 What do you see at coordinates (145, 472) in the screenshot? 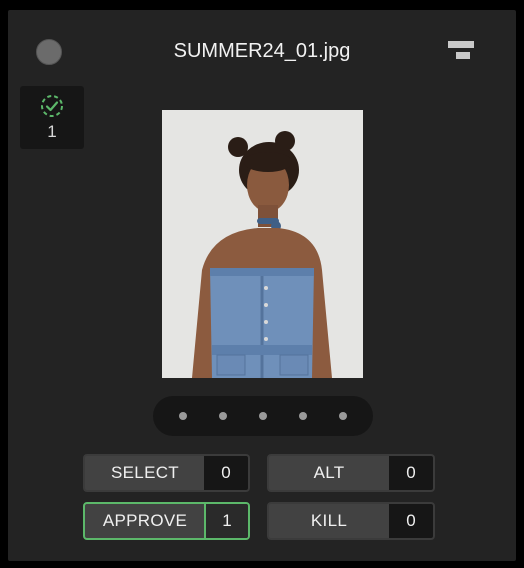
I see `select-label: SELECT` at bounding box center [145, 472].